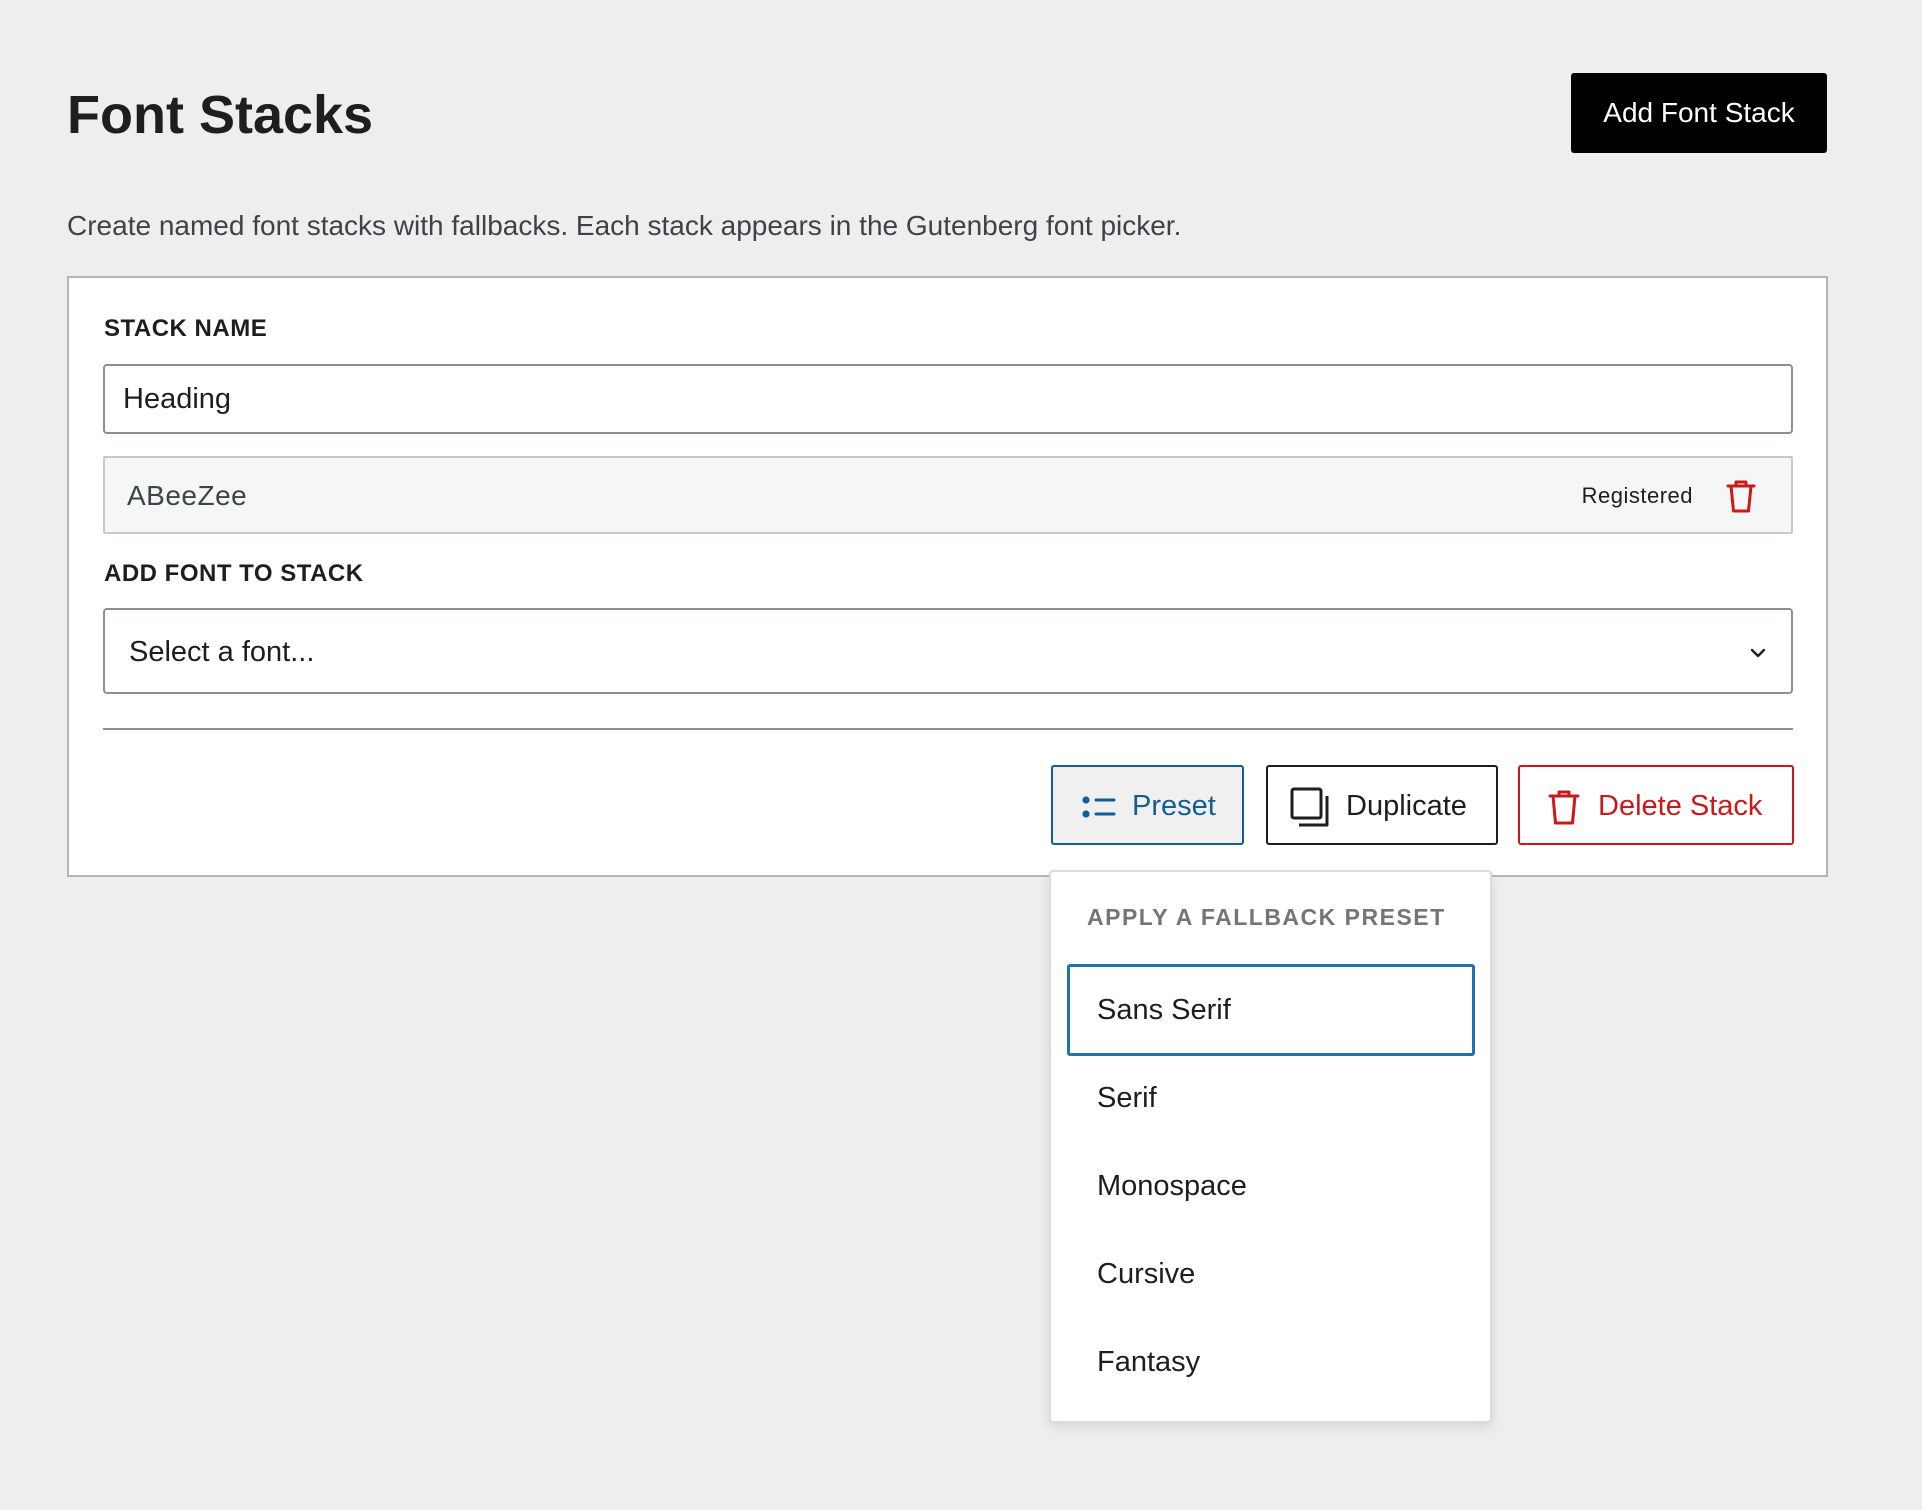 The height and width of the screenshot is (1510, 1922). Describe the element at coordinates (186, 328) in the screenshot. I see `stack-name-label: STACK NAME` at that location.